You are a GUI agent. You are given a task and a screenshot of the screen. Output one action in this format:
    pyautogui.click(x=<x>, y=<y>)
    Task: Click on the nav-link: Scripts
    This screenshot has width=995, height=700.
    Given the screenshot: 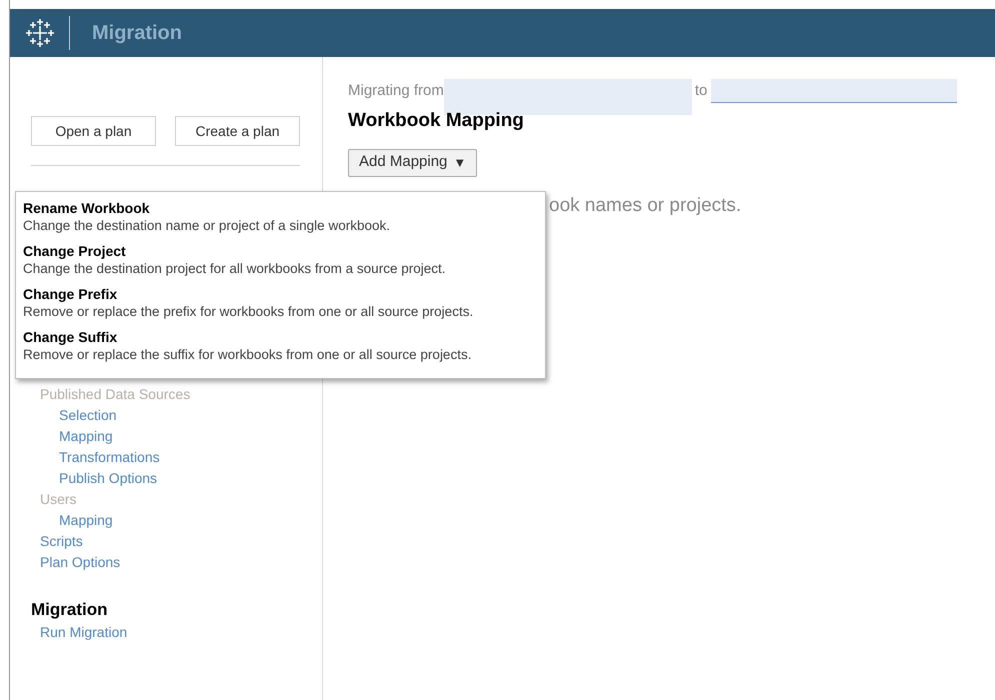 What is the action you would take?
    pyautogui.click(x=61, y=541)
    